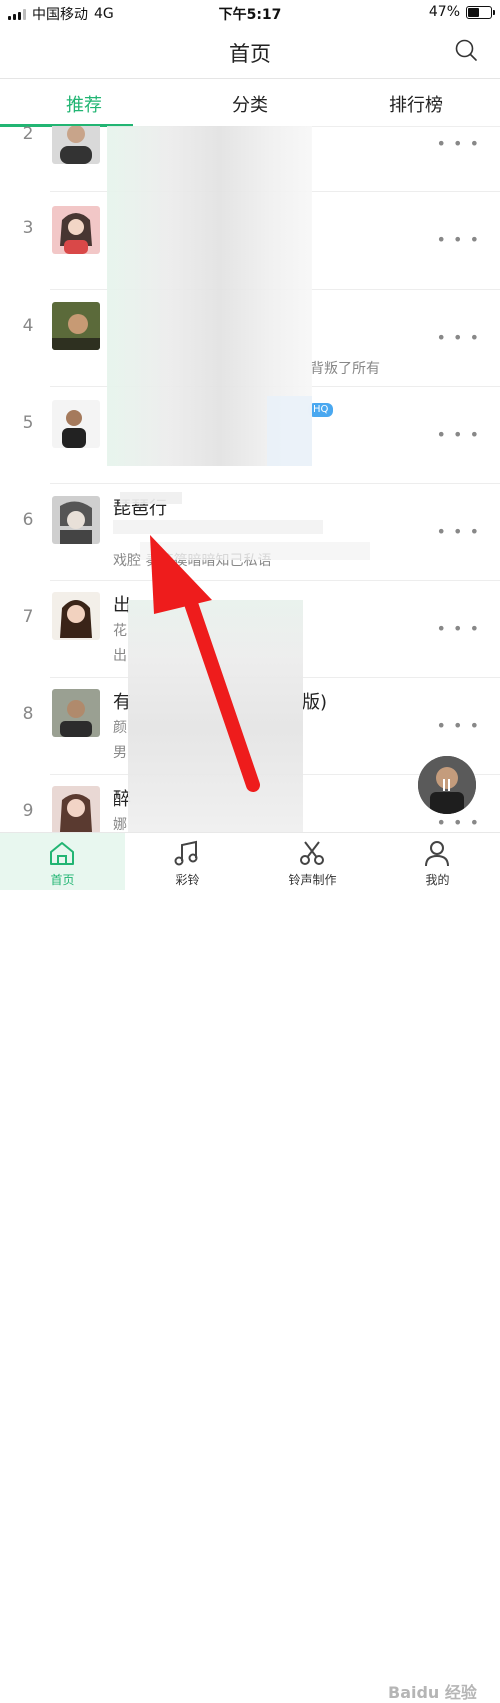 The width and height of the screenshot is (500, 1703). What do you see at coordinates (120, 631) in the screenshot?
I see `song-artist: 花` at bounding box center [120, 631].